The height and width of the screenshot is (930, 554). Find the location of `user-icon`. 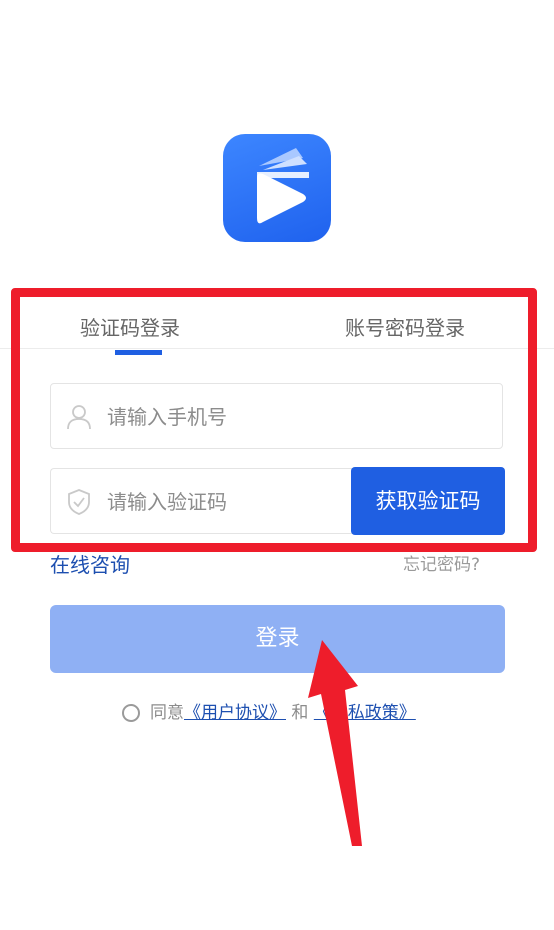

user-icon is located at coordinates (79, 417).